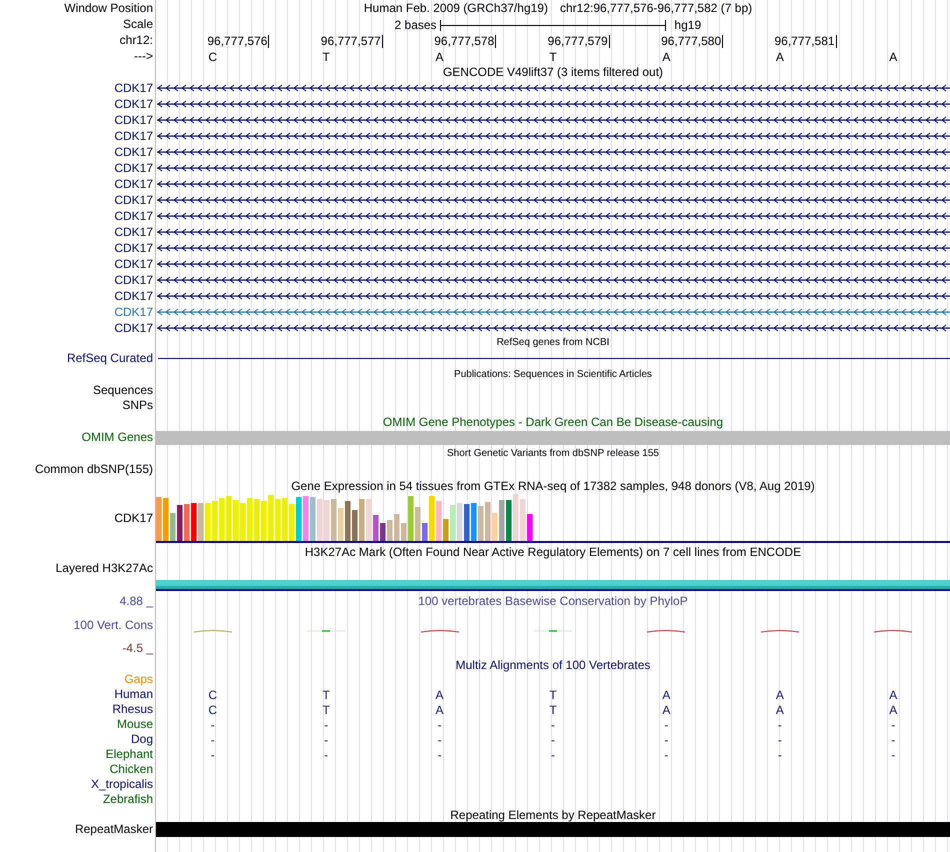 This screenshot has height=852, width=950. I want to click on ruler-number: 96,777,579, so click(578, 41).